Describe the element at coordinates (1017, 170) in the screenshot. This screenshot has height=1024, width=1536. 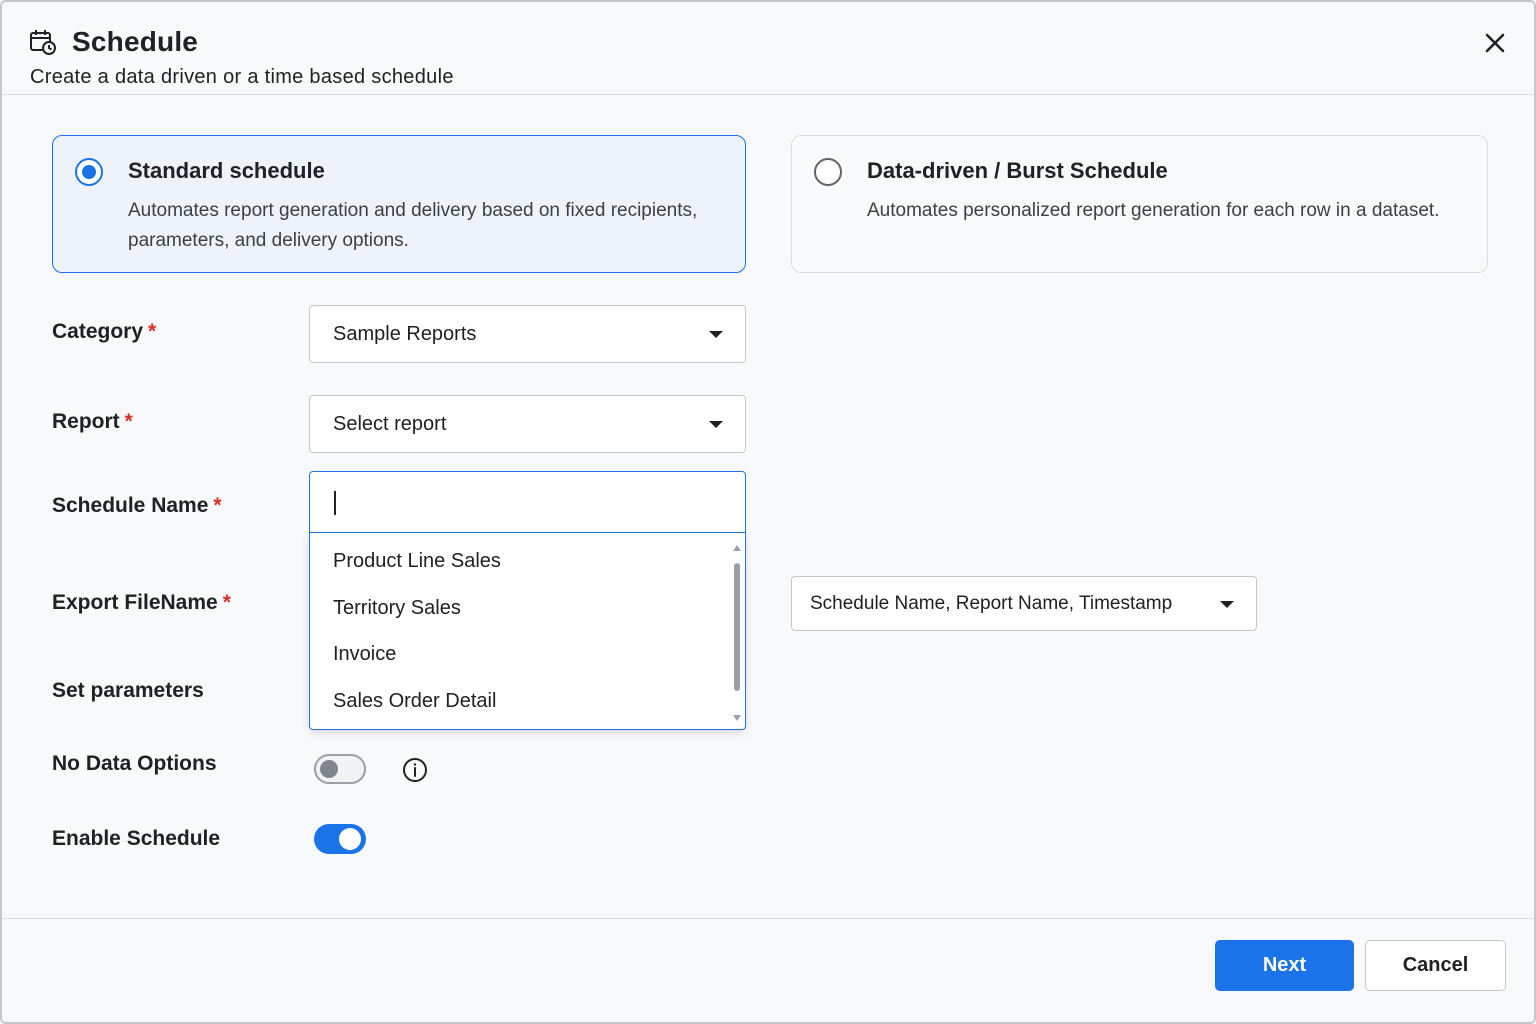
I see `data-driven-schedule-title: Data-driven / Burst Schedule` at that location.